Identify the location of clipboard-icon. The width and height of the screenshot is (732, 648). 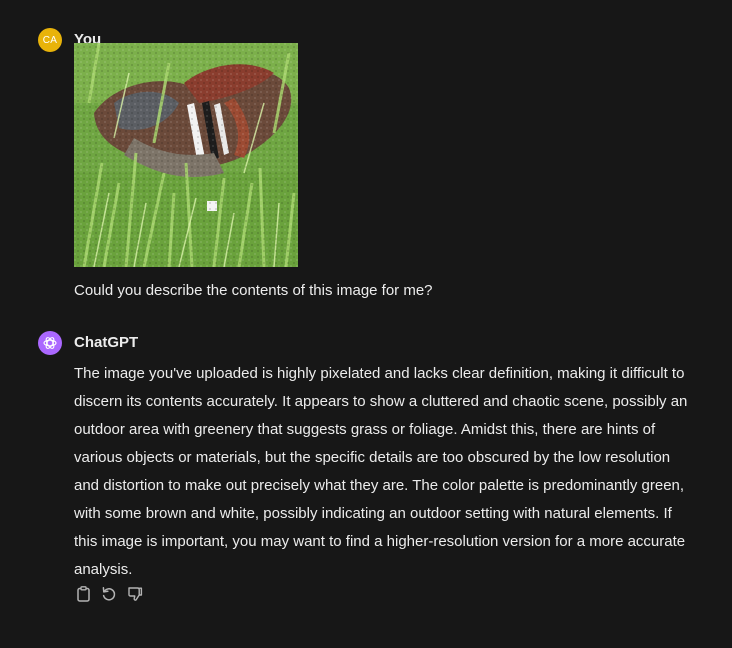
(83, 594).